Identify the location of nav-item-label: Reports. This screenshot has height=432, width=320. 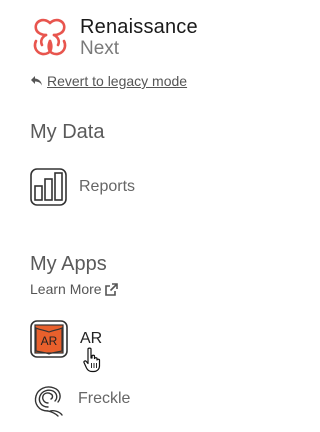
(107, 186).